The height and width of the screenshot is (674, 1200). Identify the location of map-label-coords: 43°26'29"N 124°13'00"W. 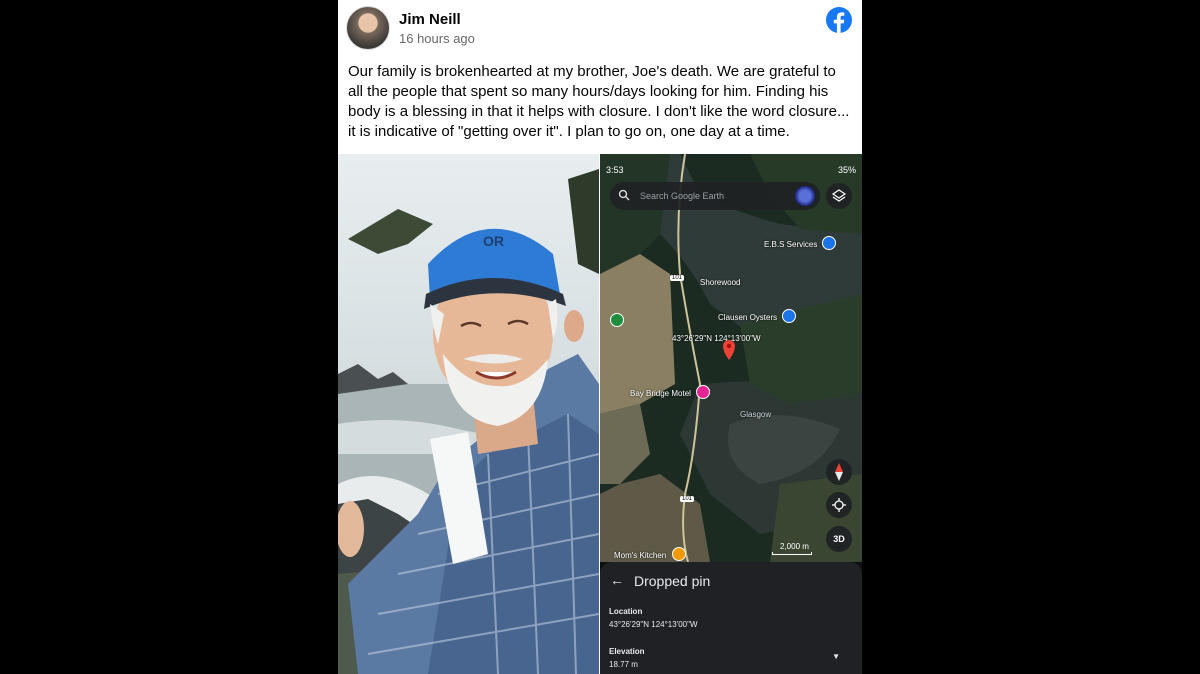
(716, 338).